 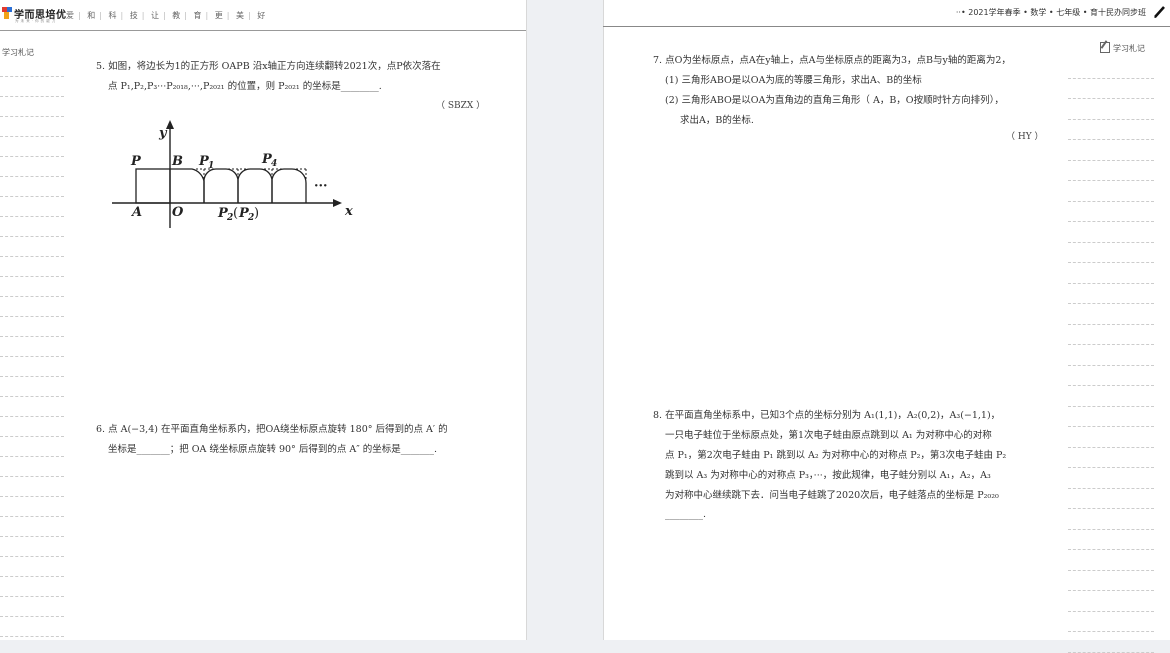 What do you see at coordinates (176, 15) in the screenshot?
I see `slogan-char: 教` at bounding box center [176, 15].